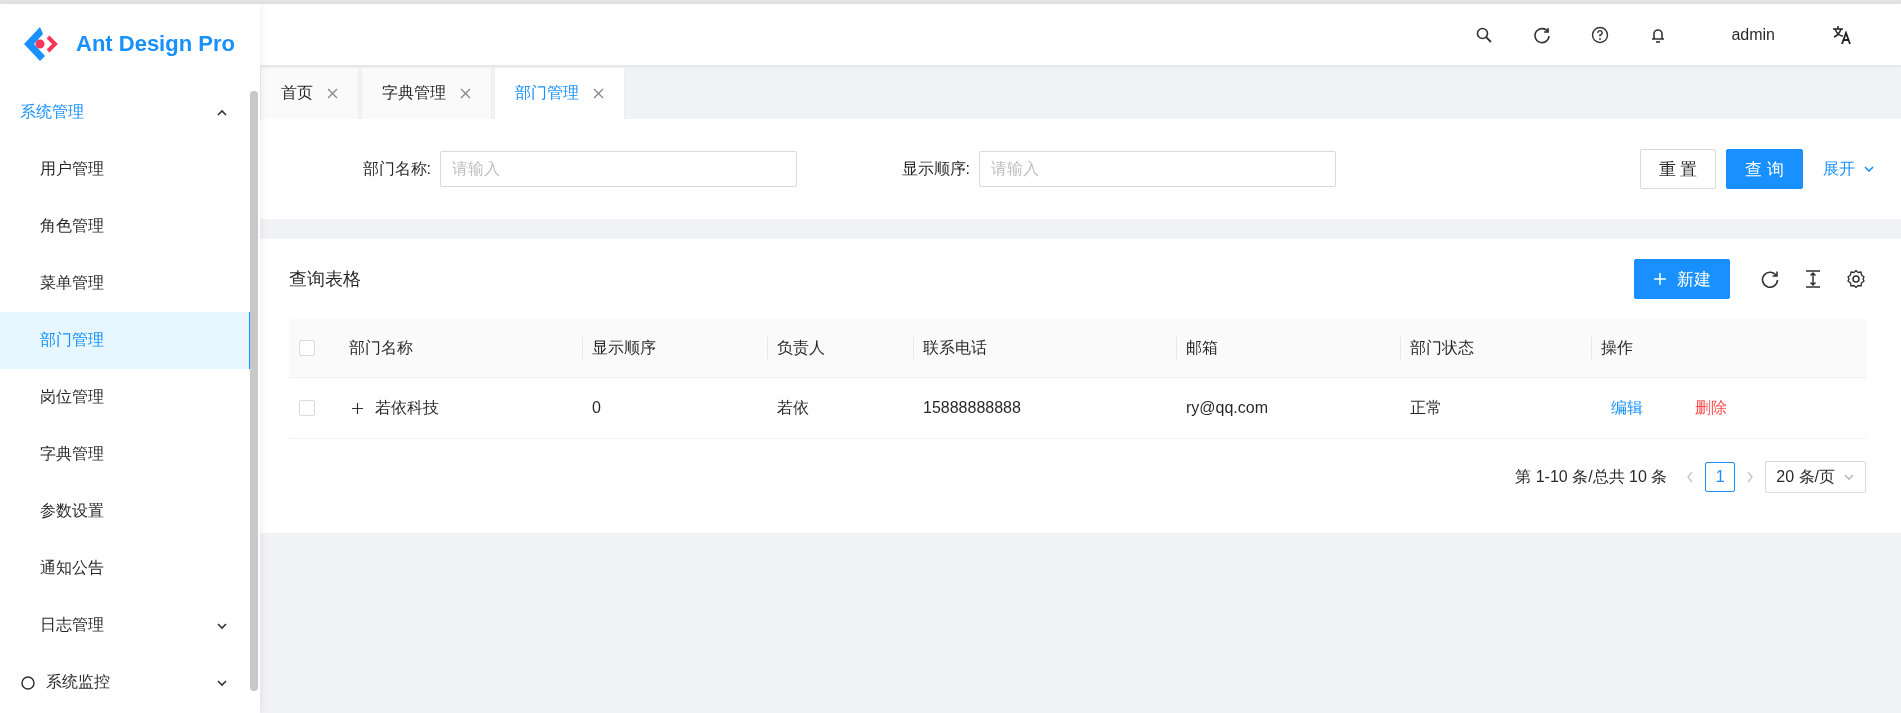 This screenshot has height=713, width=1901. Describe the element at coordinates (624, 347) in the screenshot. I see `column-header: 显示顺序` at that location.